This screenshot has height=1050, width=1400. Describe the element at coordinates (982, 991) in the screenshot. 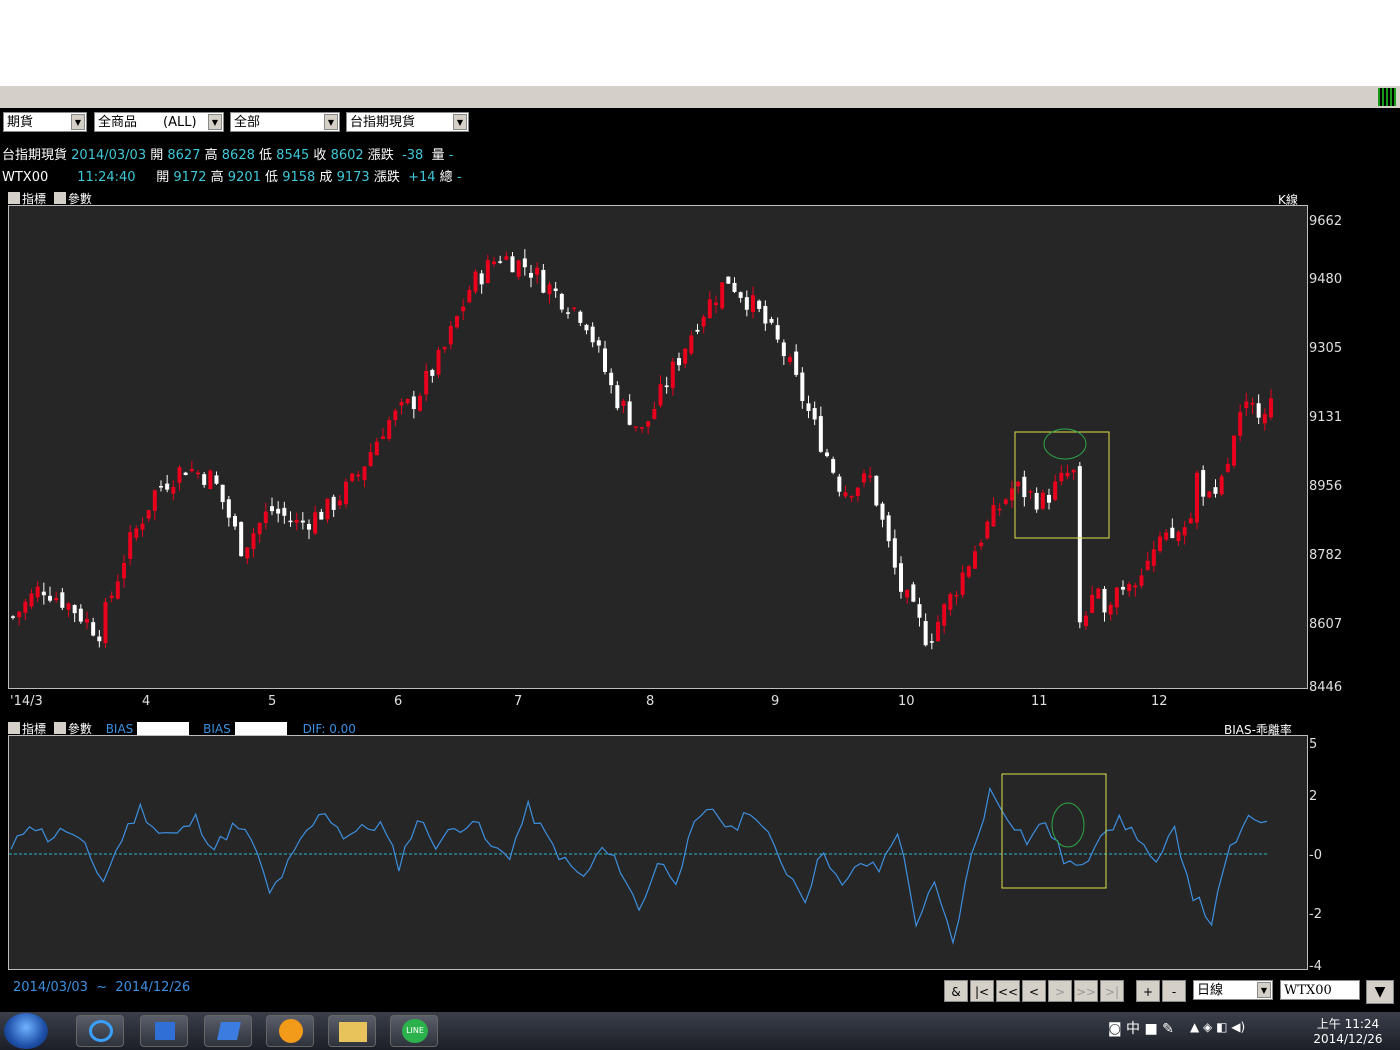

I see `first-button: |<` at that location.